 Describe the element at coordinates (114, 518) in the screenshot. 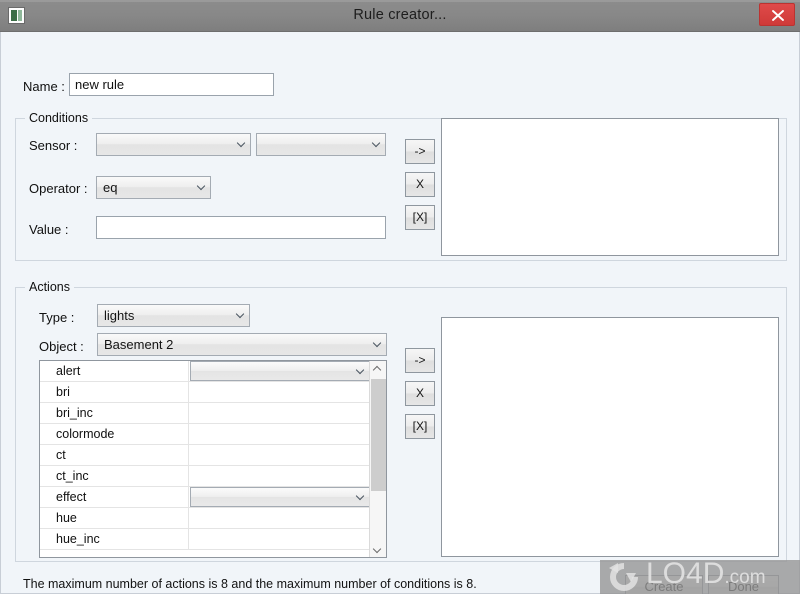

I see `property-name-cell: hue` at that location.